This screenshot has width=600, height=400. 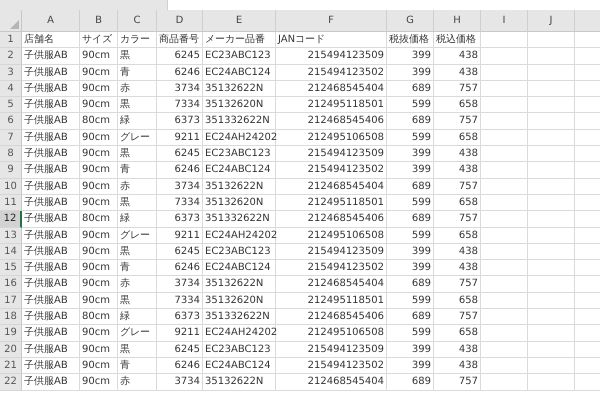 I want to click on row-header: 7, so click(x=11, y=138).